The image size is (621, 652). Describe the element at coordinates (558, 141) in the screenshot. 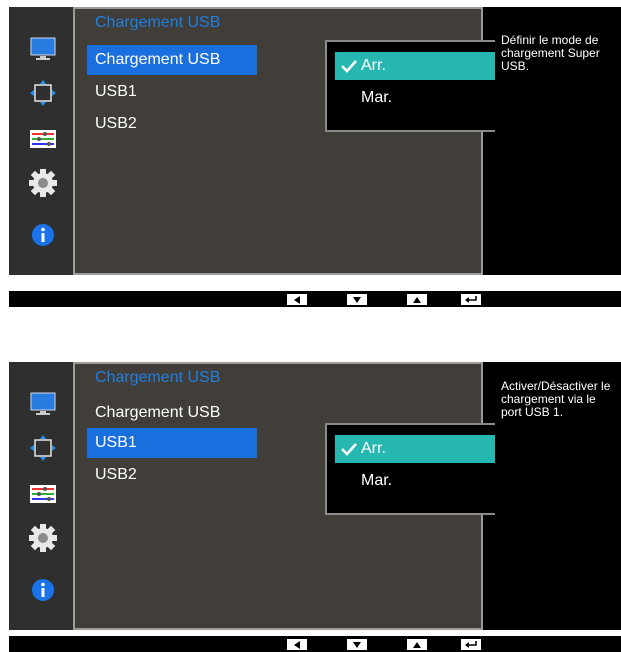

I see `description-panel: Définir le mode de chargement Super USB.` at that location.